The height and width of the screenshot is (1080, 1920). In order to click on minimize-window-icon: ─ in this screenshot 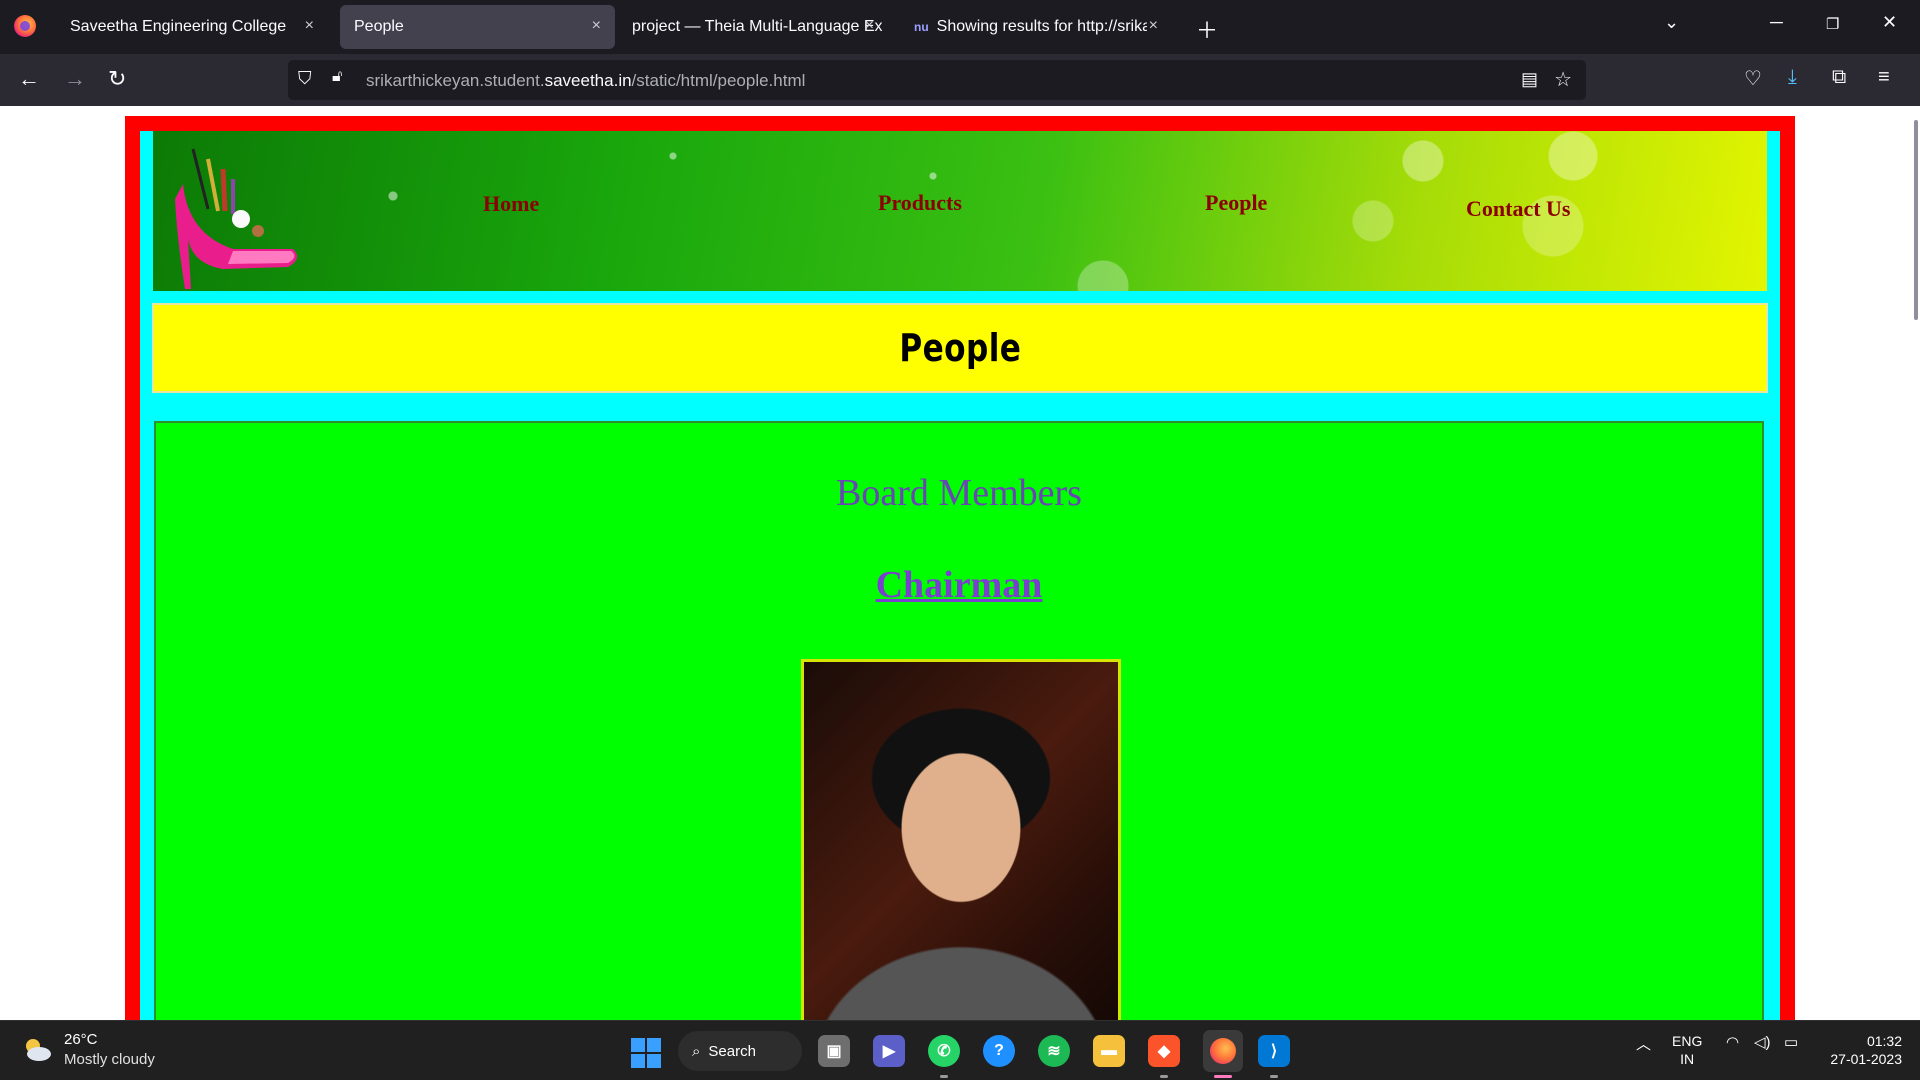, I will do `click(1776, 22)`.